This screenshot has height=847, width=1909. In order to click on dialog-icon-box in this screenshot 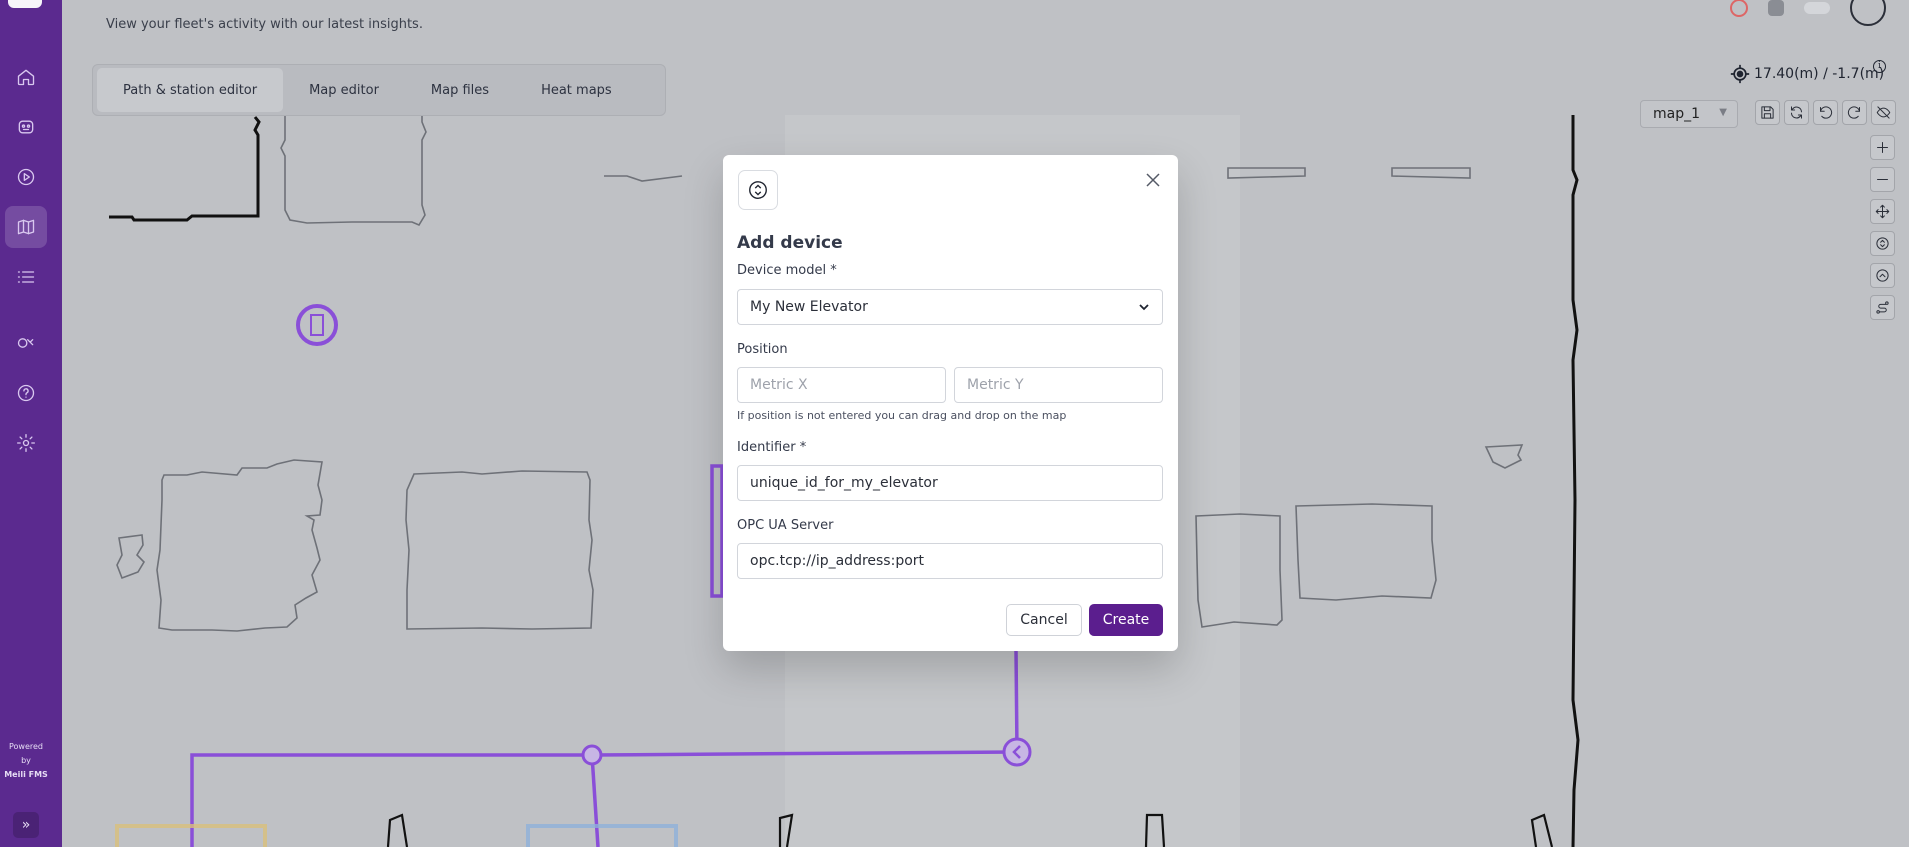, I will do `click(758, 190)`.